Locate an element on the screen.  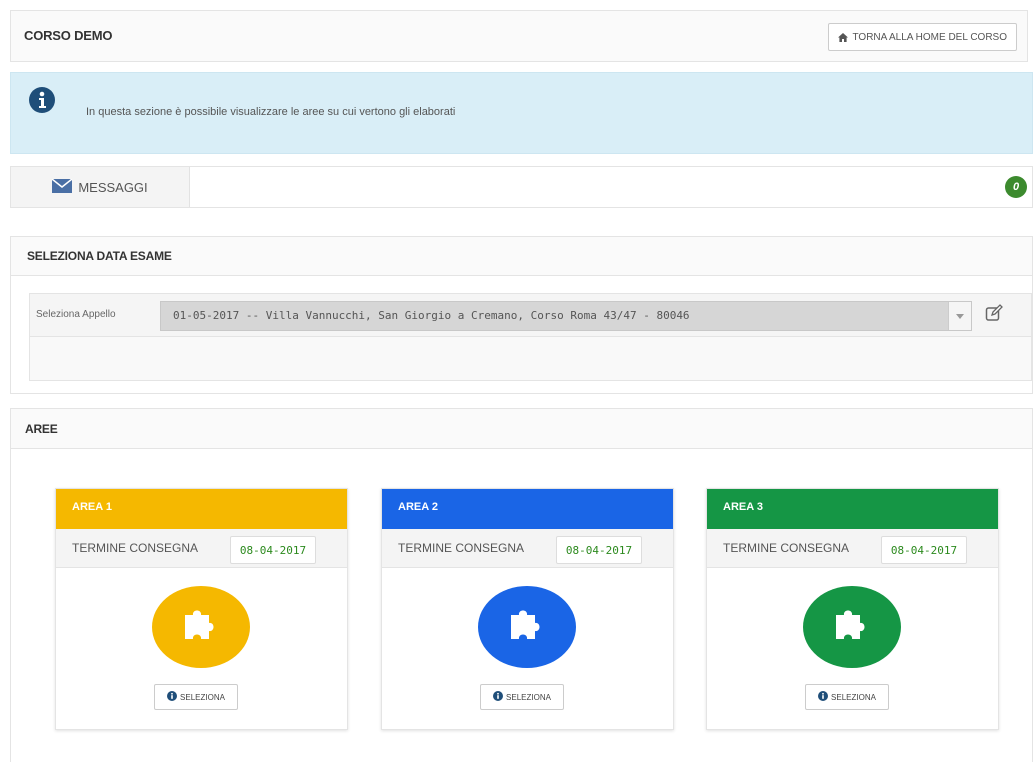
edit-icon is located at coordinates (994, 315).